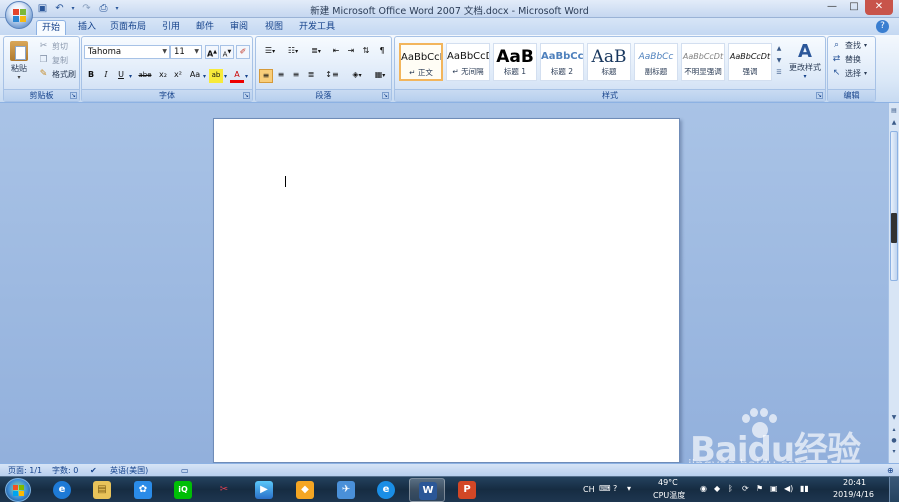  What do you see at coordinates (316, 52) in the screenshot?
I see `multilevel-list-button: ≣▾` at bounding box center [316, 52].